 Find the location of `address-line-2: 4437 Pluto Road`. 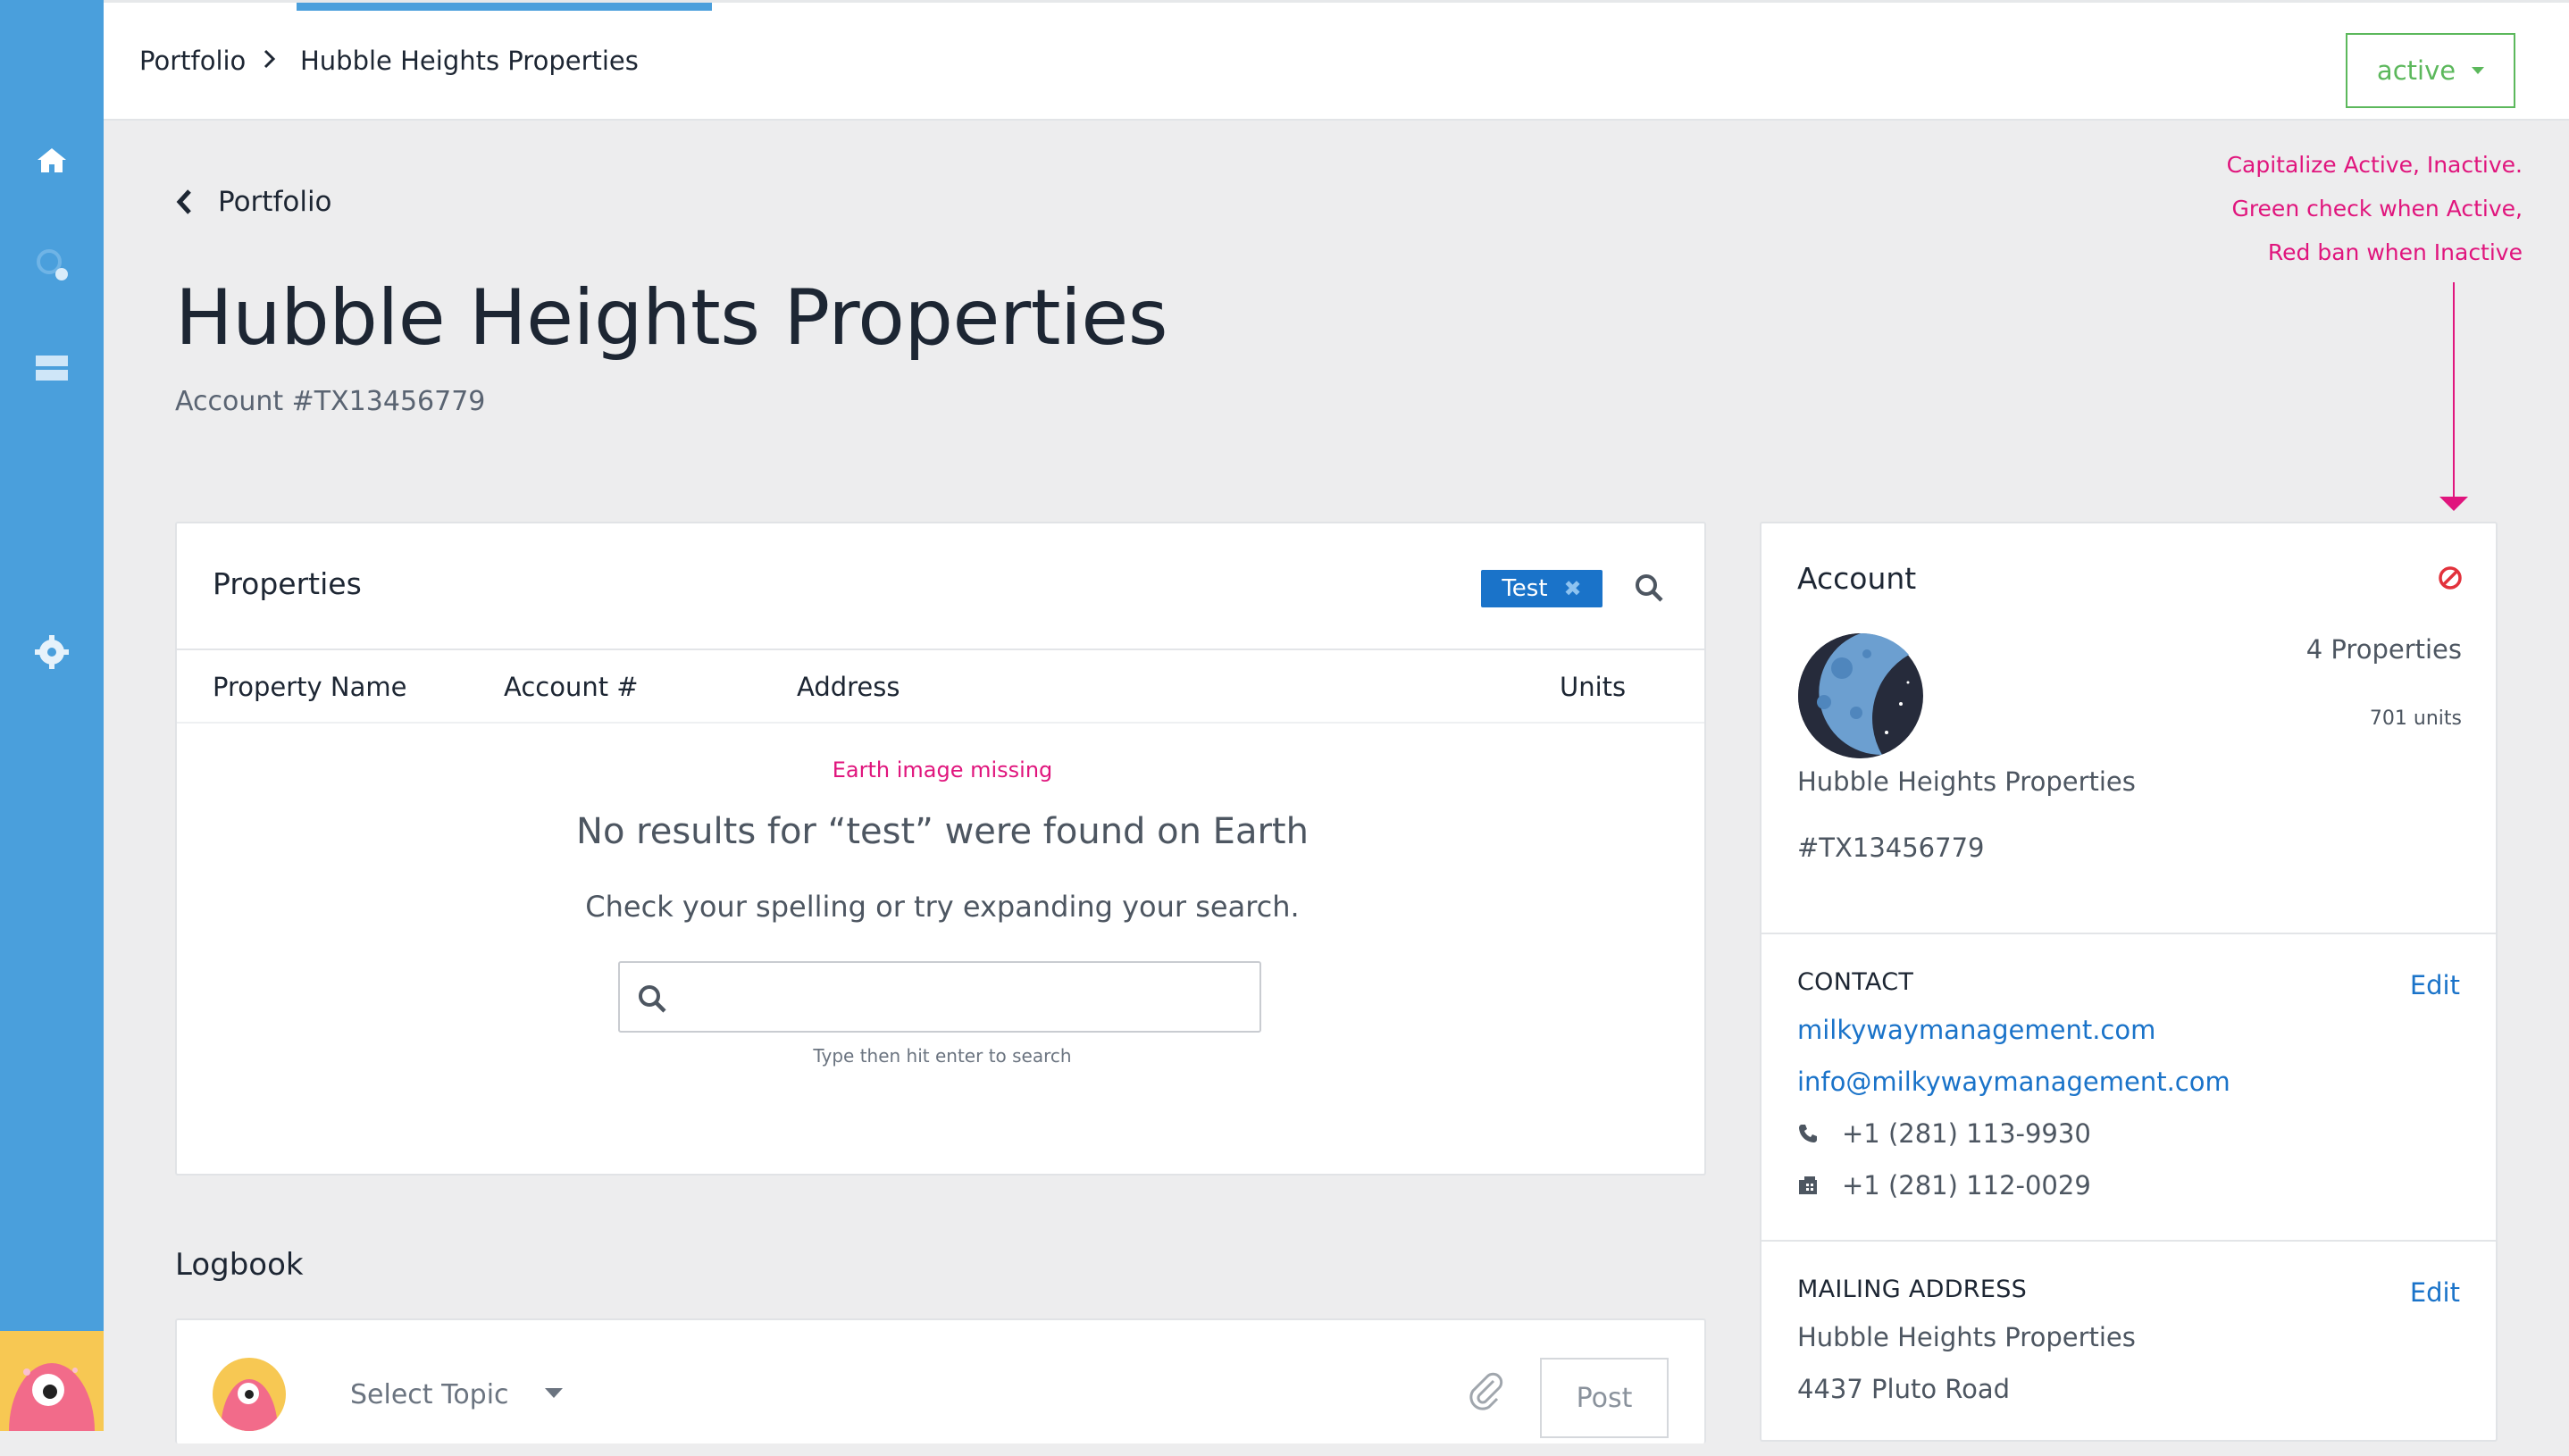

address-line-2: 4437 Pluto Road is located at coordinates (1904, 1389).